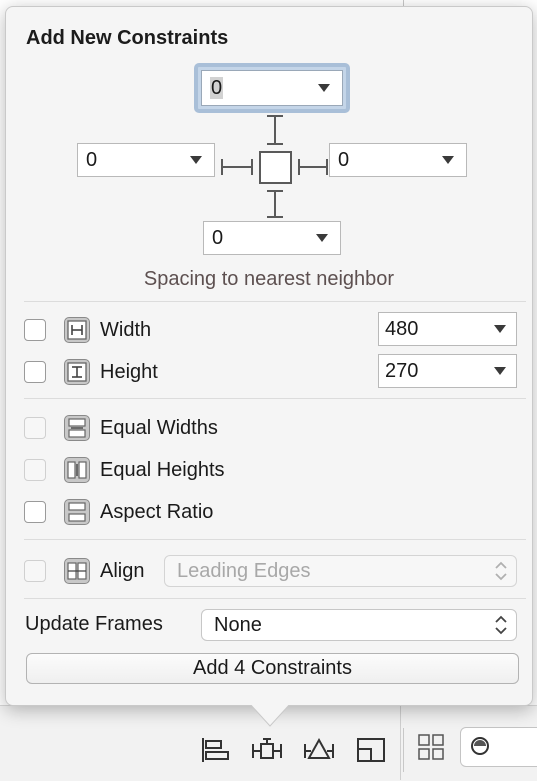 The image size is (537, 781). What do you see at coordinates (157, 511) in the screenshot?
I see `aspect-ratio-label: Aspect Ratio` at bounding box center [157, 511].